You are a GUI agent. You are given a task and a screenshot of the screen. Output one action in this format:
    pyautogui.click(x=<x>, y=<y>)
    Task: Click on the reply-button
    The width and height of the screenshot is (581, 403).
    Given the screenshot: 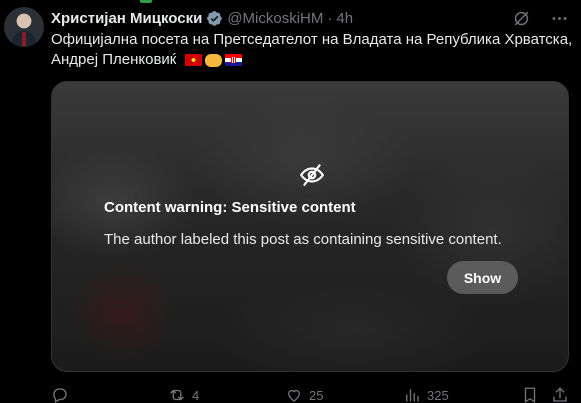 What is the action you would take?
    pyautogui.click(x=63, y=394)
    